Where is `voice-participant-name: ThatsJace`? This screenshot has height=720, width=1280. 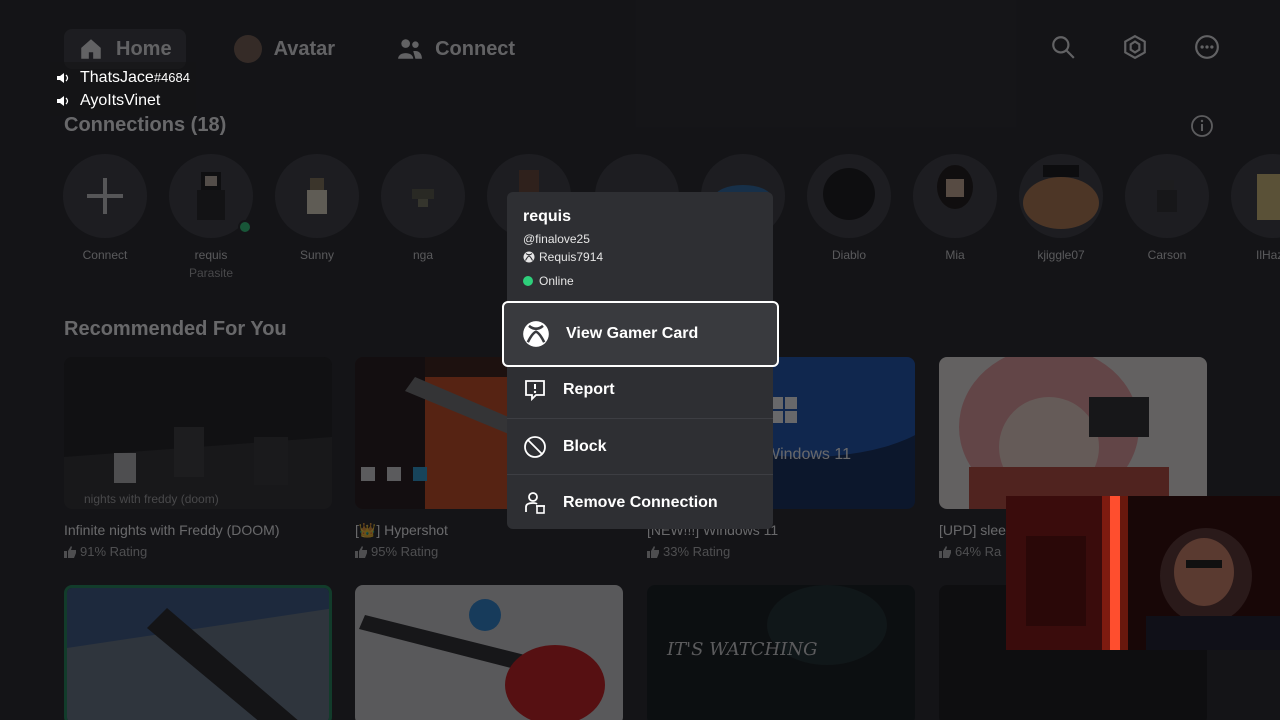
voice-participant-name: ThatsJace is located at coordinates (117, 77).